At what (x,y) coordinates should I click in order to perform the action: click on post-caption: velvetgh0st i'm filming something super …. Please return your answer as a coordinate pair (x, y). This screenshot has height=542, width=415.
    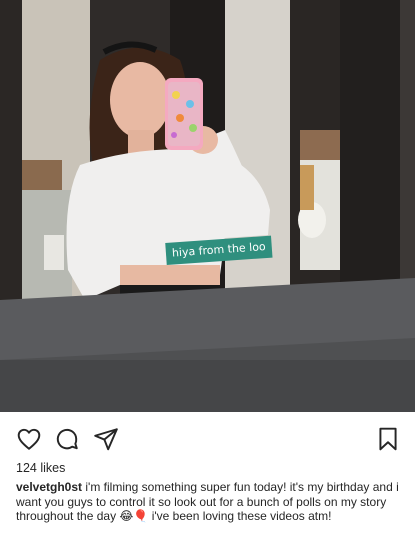
    Looking at the image, I should click on (208, 502).